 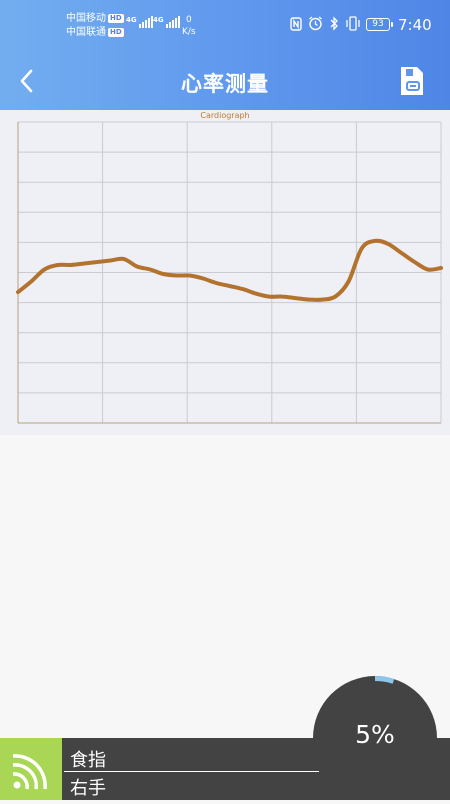 What do you see at coordinates (95, 18) in the screenshot?
I see `carrier-1: 中国移动 HD` at bounding box center [95, 18].